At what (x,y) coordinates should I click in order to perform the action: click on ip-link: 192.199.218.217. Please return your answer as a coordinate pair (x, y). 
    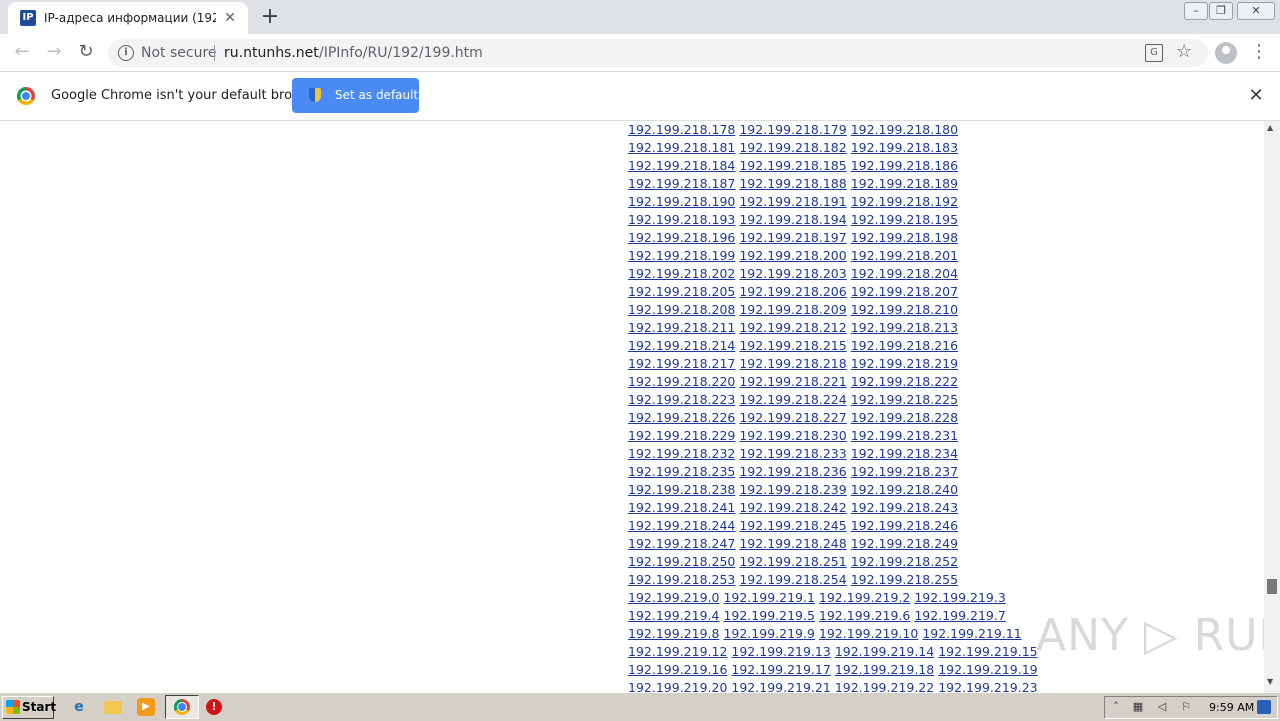
    Looking at the image, I should click on (681, 363).